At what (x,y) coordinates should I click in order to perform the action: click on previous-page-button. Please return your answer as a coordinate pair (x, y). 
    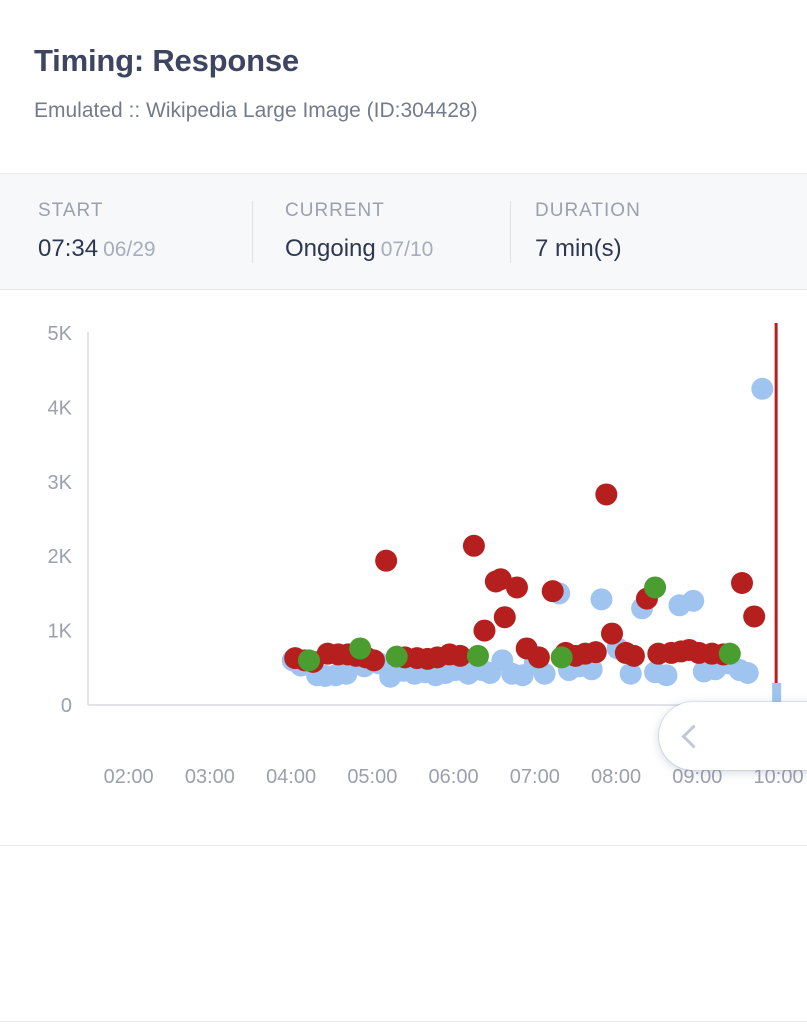
    Looking at the image, I should click on (733, 736).